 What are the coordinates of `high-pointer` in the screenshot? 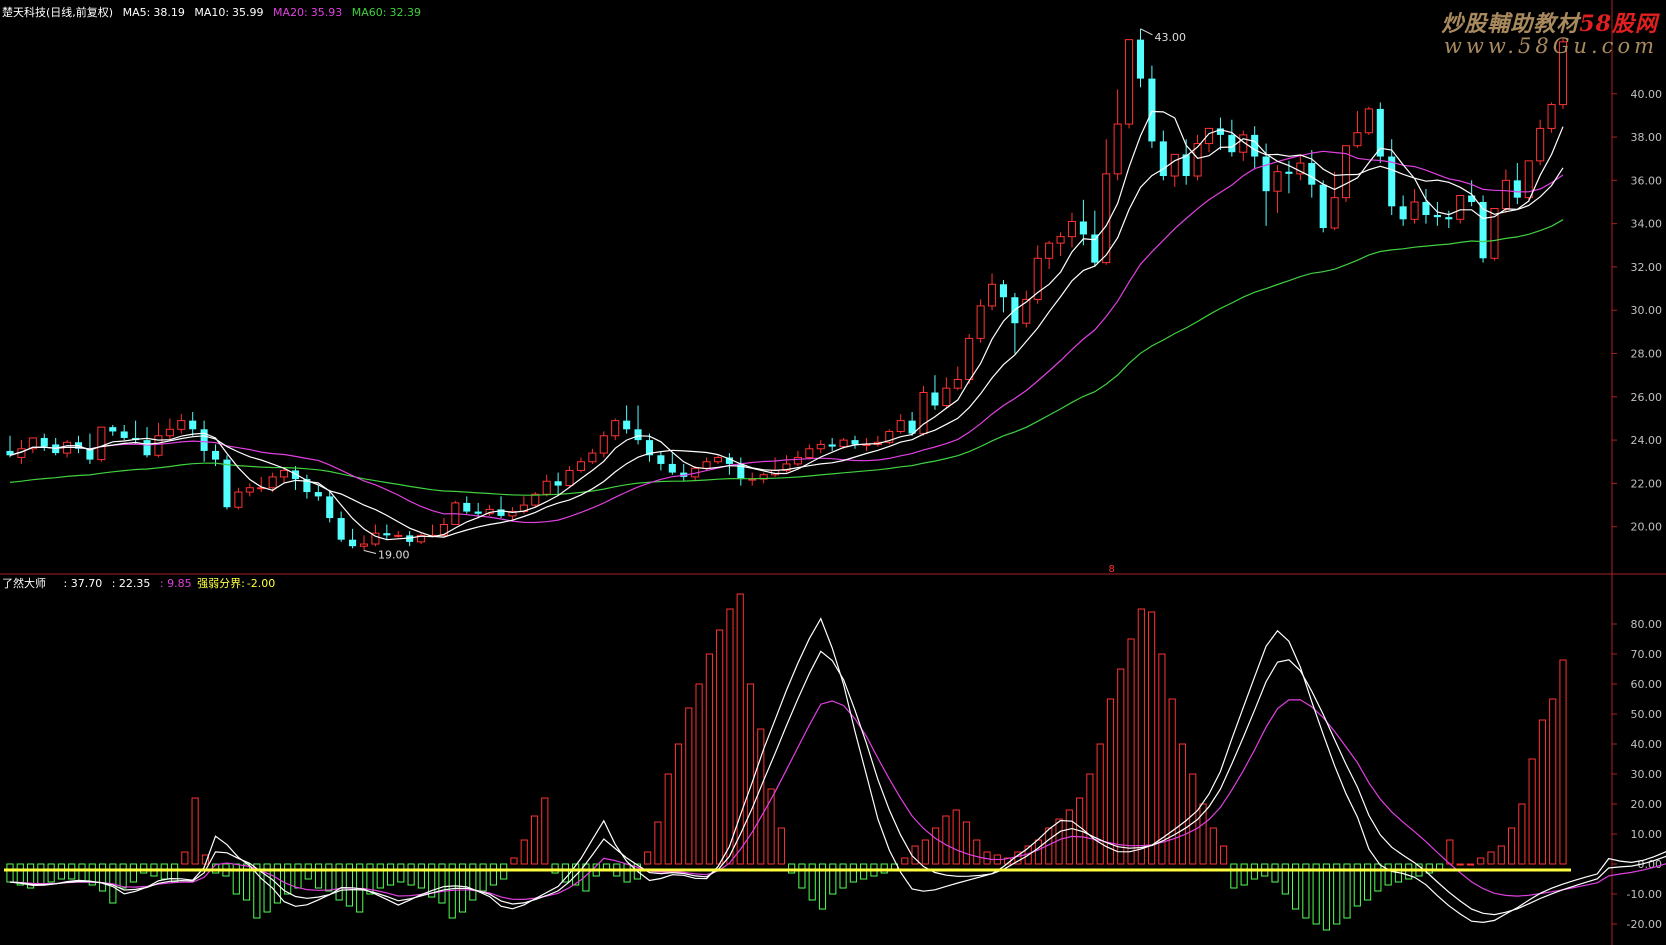 It's located at (1146, 32).